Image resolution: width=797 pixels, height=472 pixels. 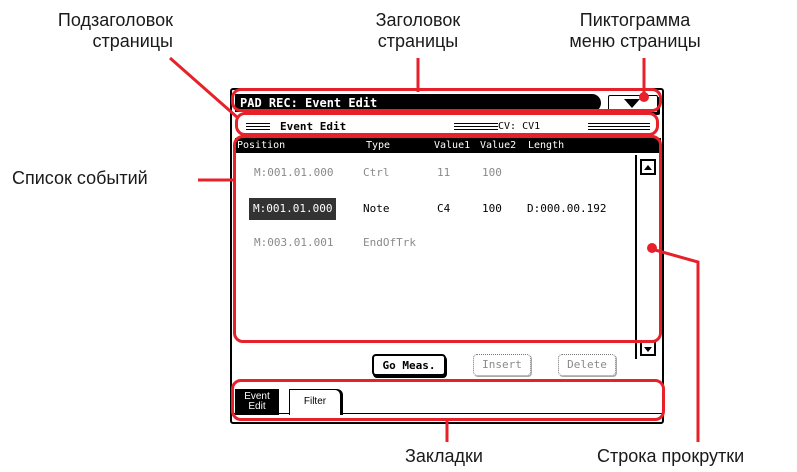 I want to click on dot-menu-icon, so click(x=644, y=97).